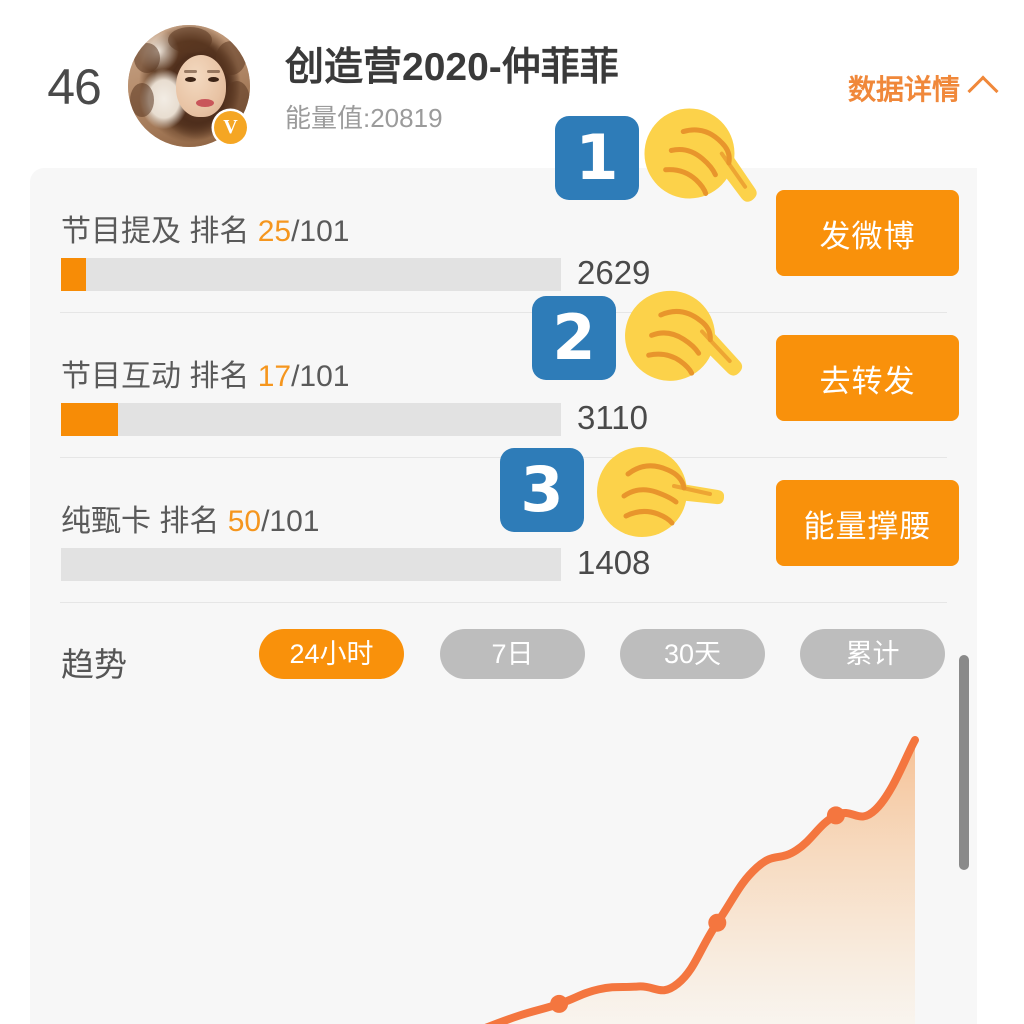 Image resolution: width=1024 pixels, height=1024 pixels. What do you see at coordinates (94, 664) in the screenshot?
I see `trend-label: 趋势` at bounding box center [94, 664].